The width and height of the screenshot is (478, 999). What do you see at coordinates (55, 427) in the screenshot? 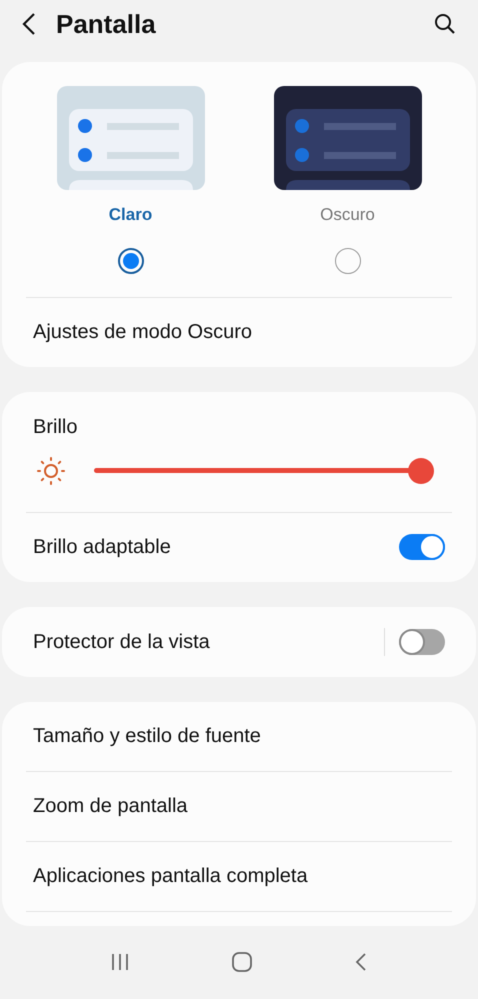
I see `brightness-label: Brillo` at bounding box center [55, 427].